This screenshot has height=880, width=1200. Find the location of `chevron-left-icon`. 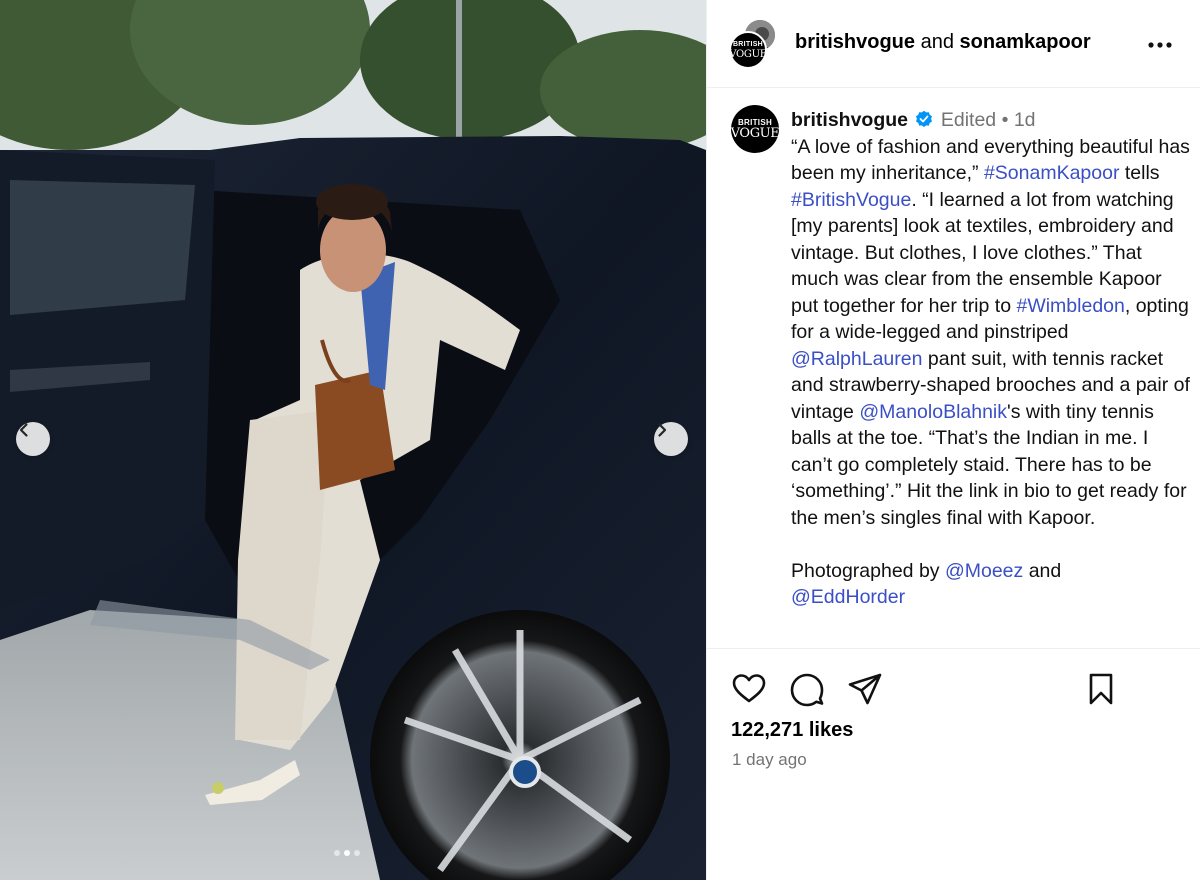

chevron-left-icon is located at coordinates (23, 430).